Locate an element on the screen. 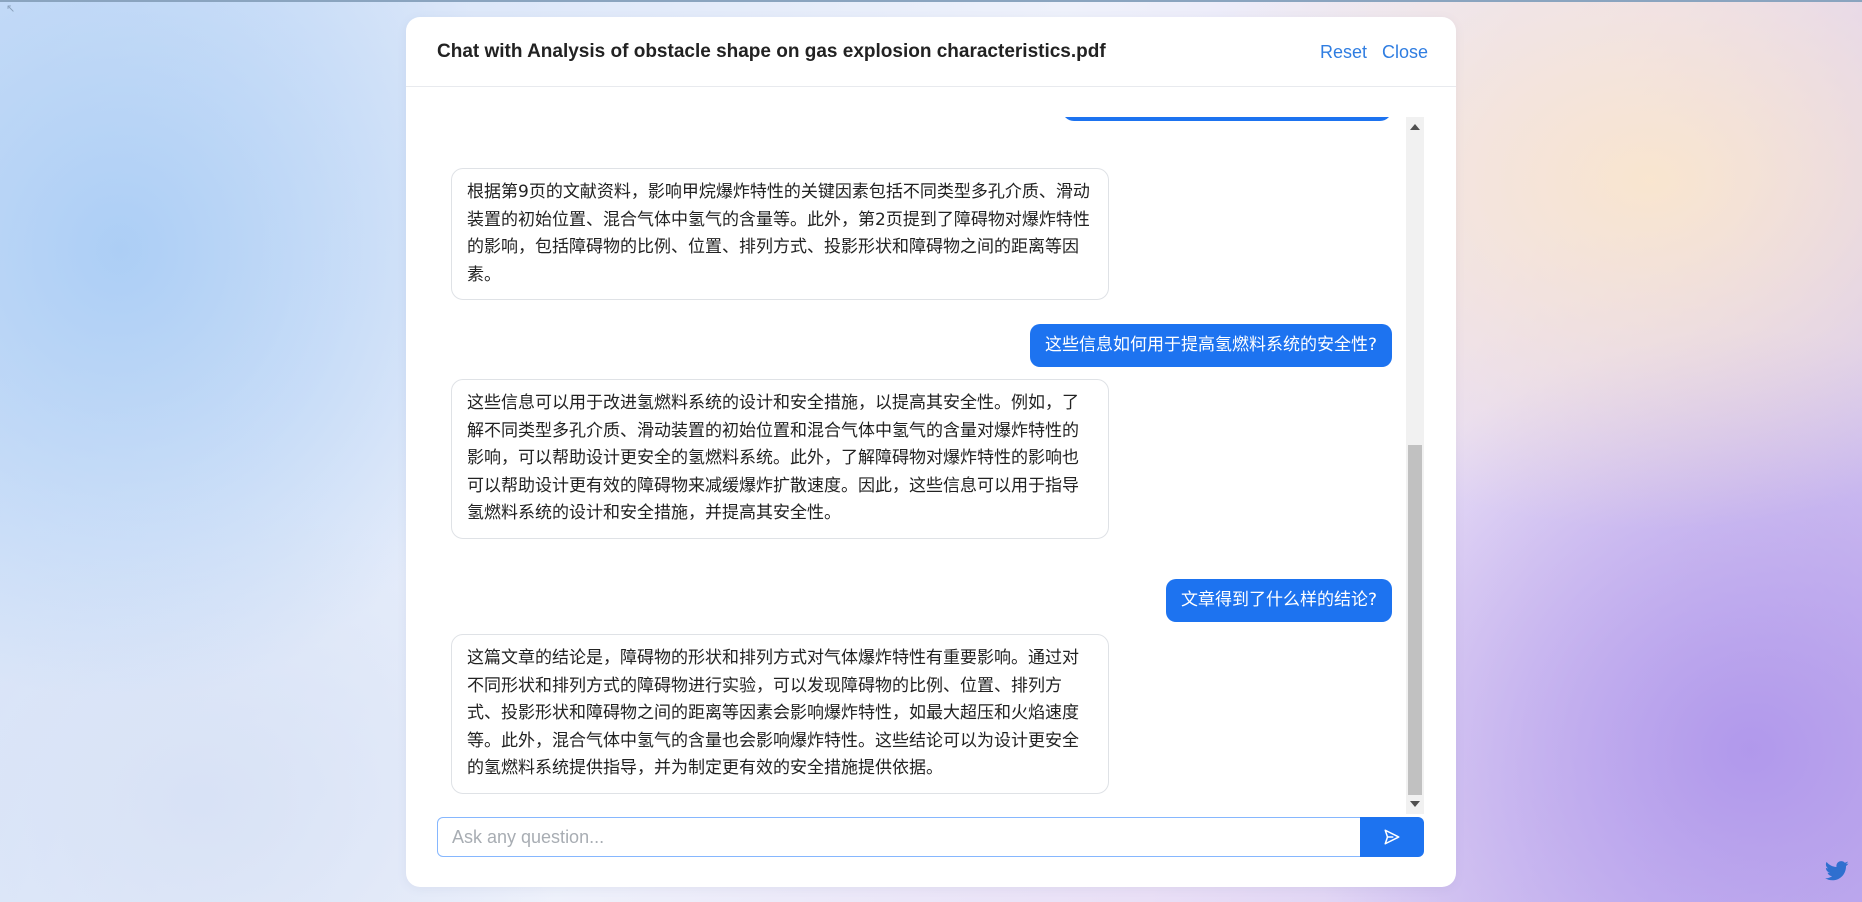 The height and width of the screenshot is (902, 1862). reset-button: Reset is located at coordinates (1343, 52).